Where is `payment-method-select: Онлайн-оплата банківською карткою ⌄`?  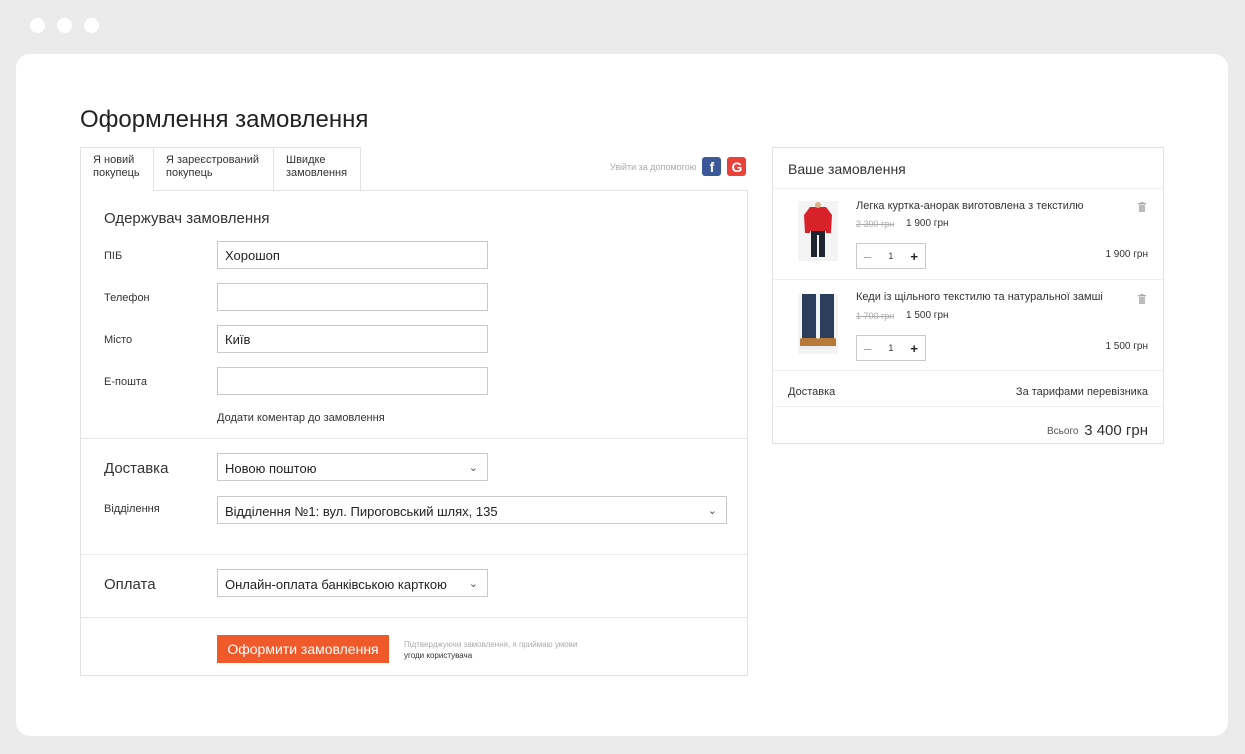 payment-method-select: Онлайн-оплата банківською карткою ⌄ is located at coordinates (352, 583).